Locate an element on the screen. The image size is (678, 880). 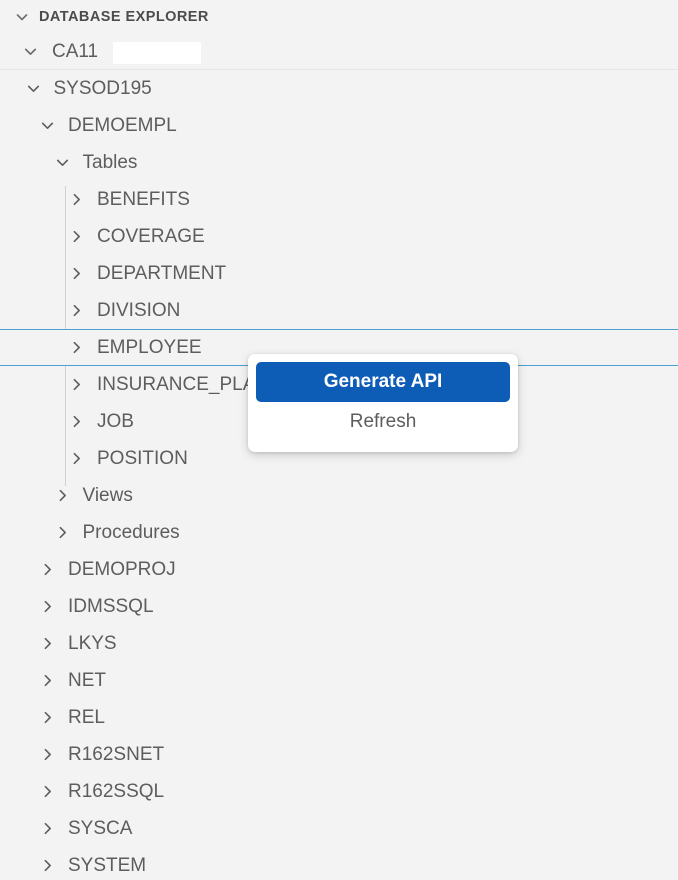
tree-item-label: BENEFITS is located at coordinates (143, 199).